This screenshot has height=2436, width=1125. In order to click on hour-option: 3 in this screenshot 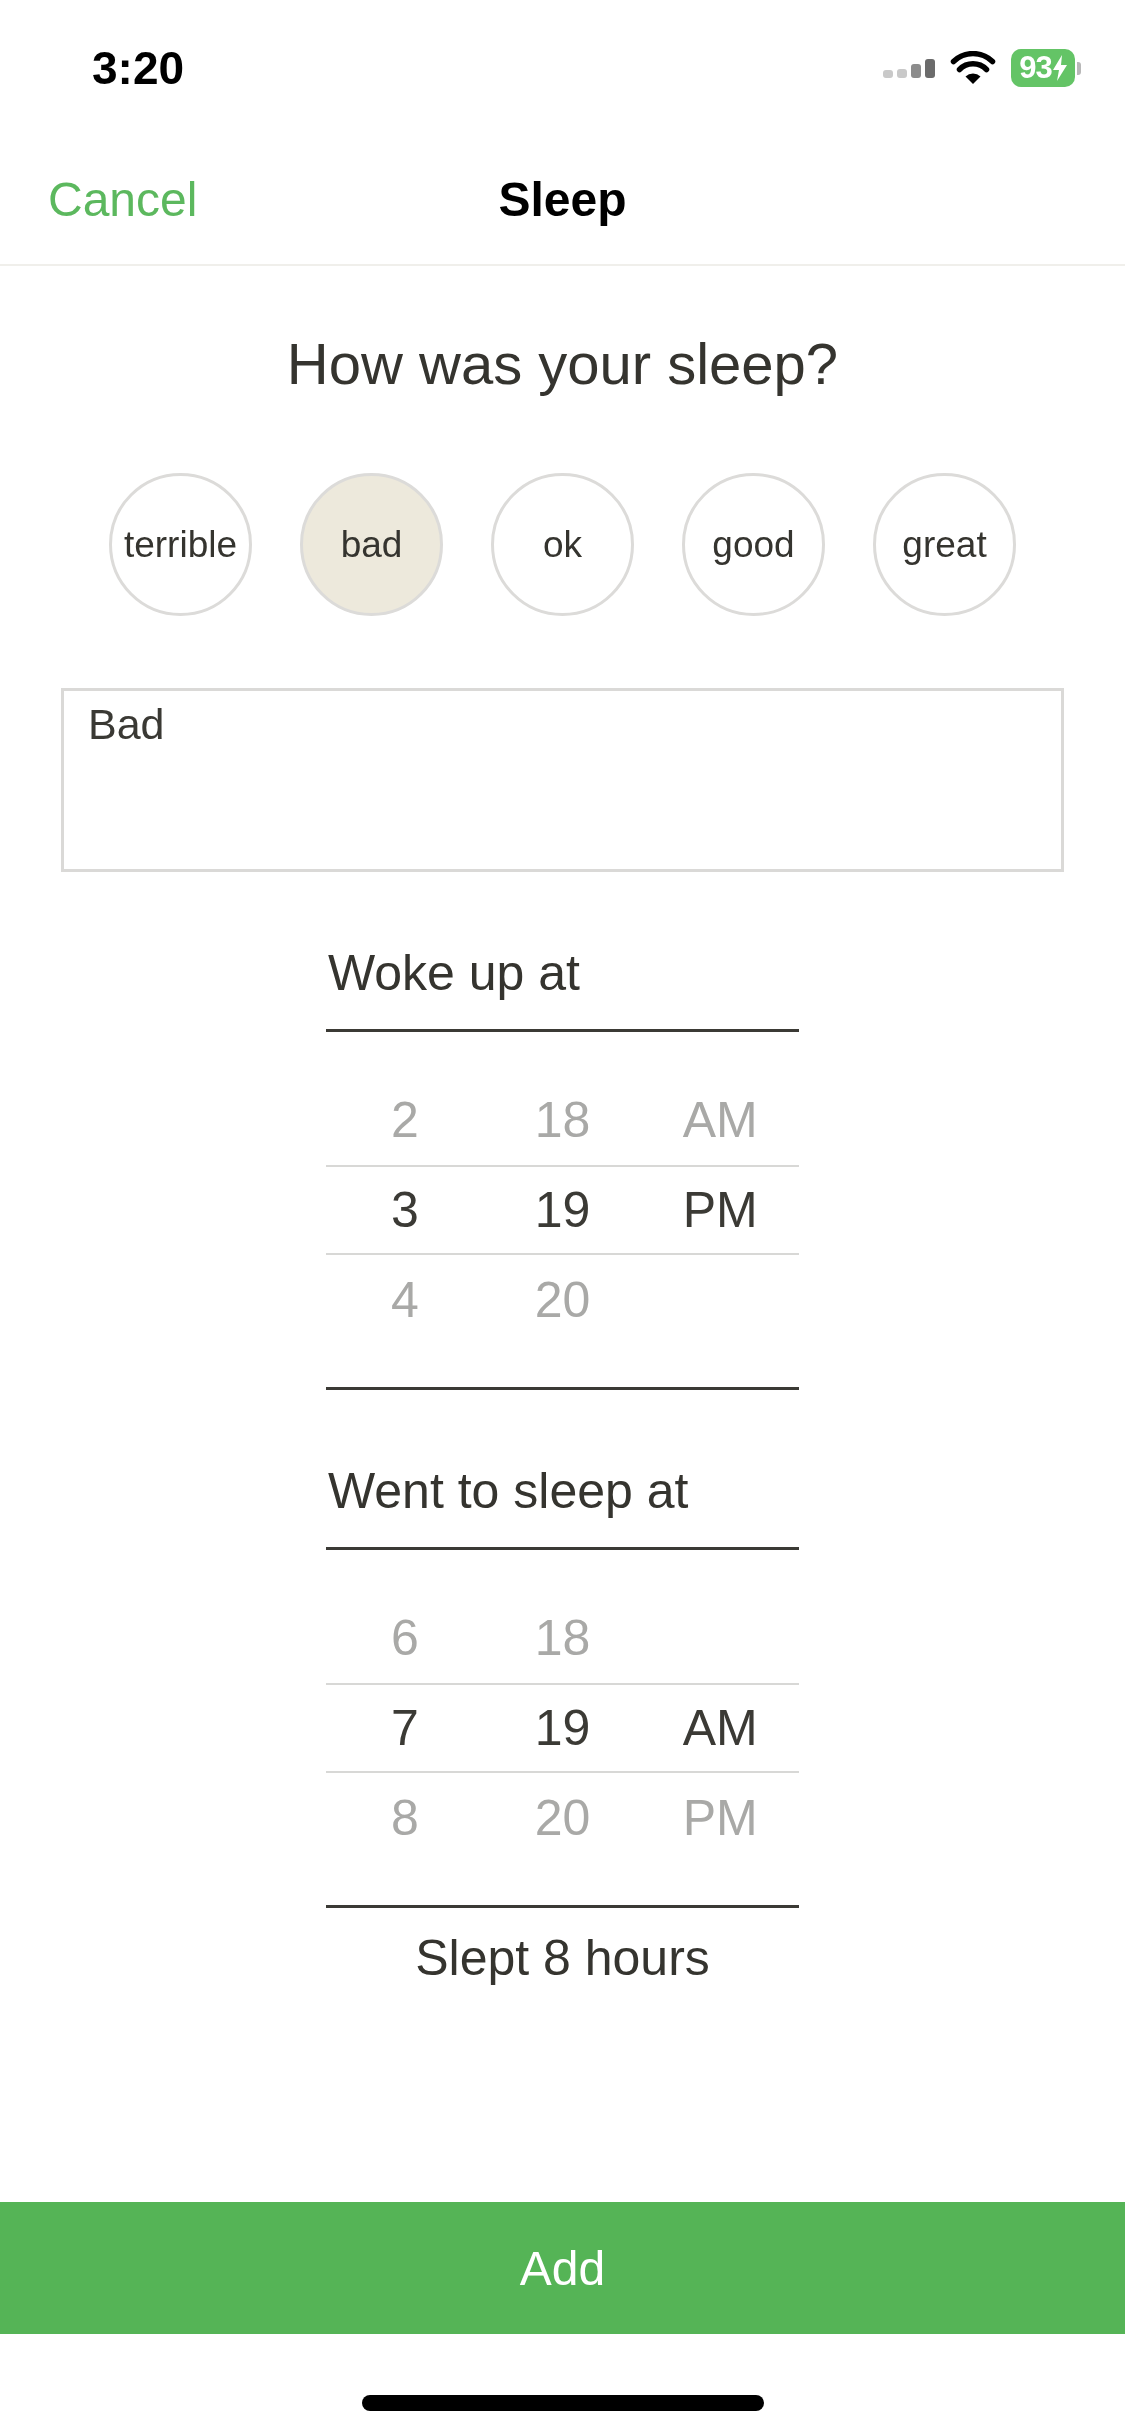, I will do `click(404, 1209)`.